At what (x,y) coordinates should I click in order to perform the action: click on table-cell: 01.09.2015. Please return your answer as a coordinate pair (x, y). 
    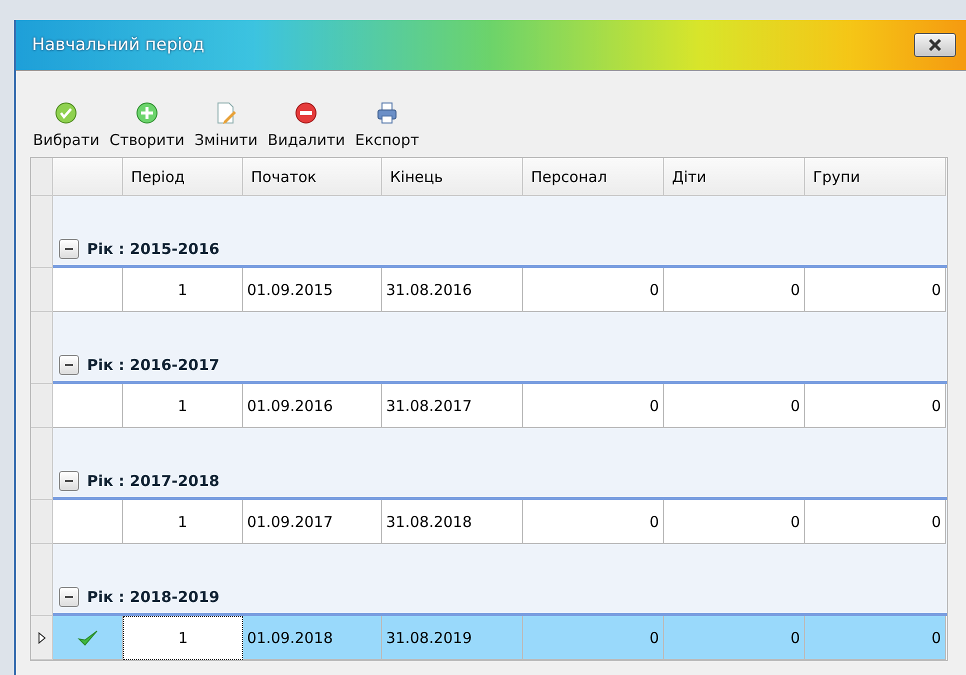
    Looking at the image, I should click on (312, 290).